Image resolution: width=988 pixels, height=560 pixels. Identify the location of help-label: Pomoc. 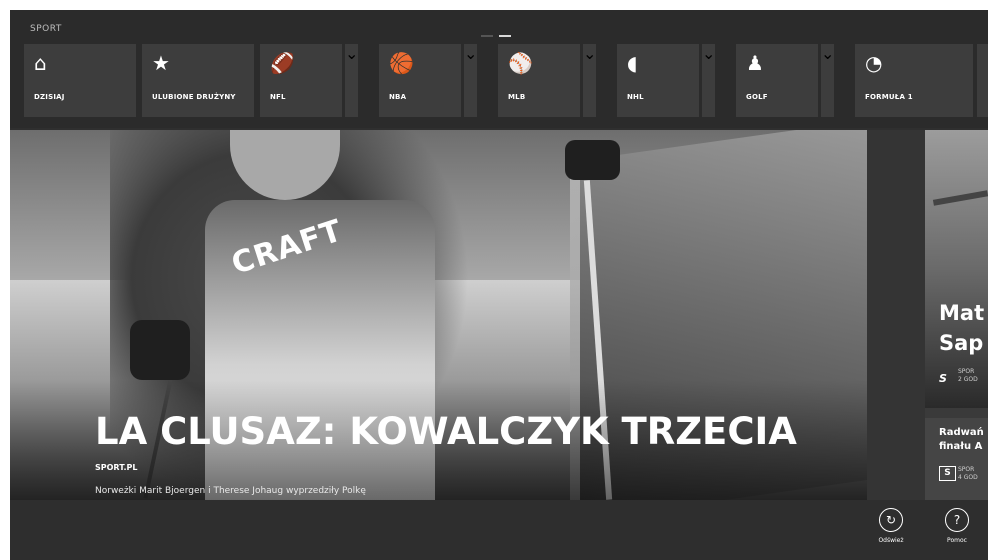
(957, 540).